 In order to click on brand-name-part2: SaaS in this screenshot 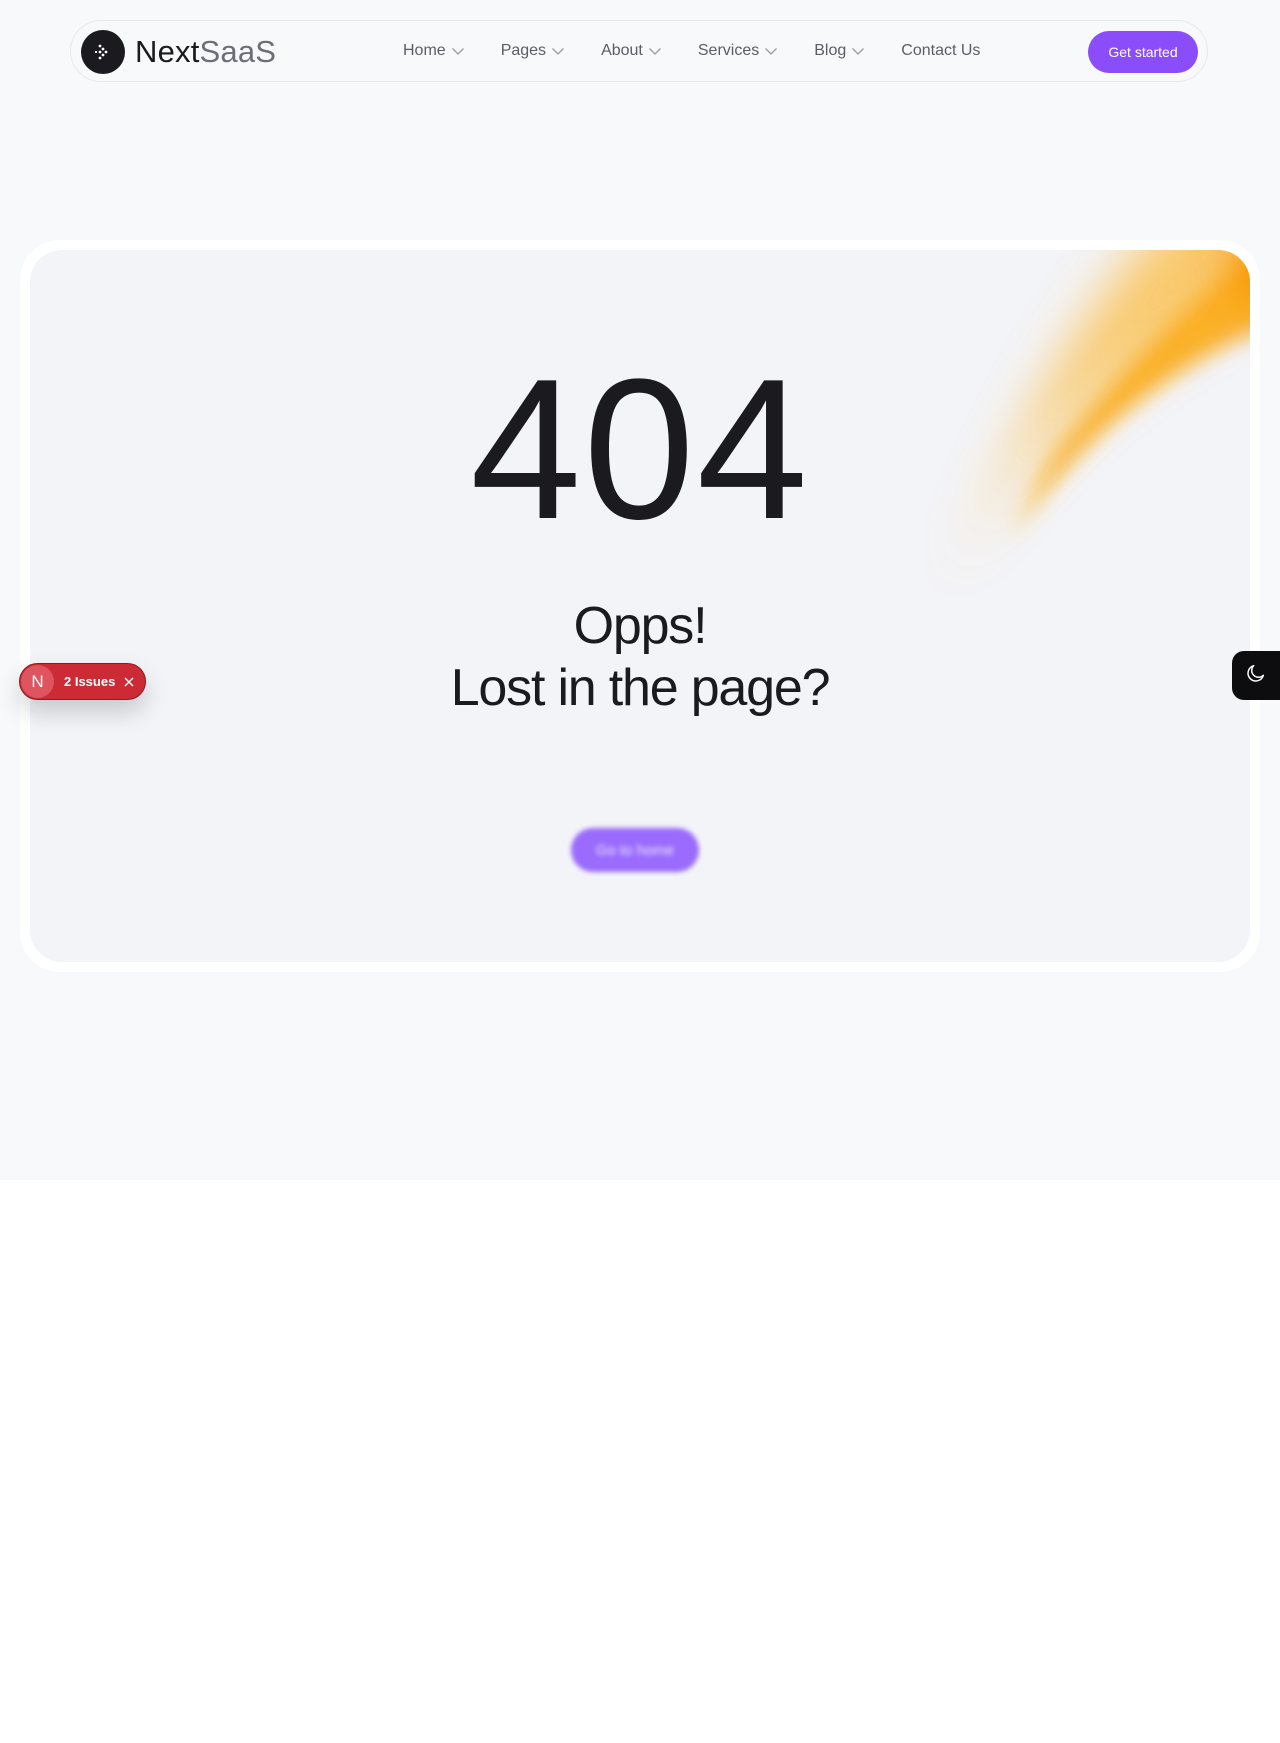, I will do `click(238, 51)`.